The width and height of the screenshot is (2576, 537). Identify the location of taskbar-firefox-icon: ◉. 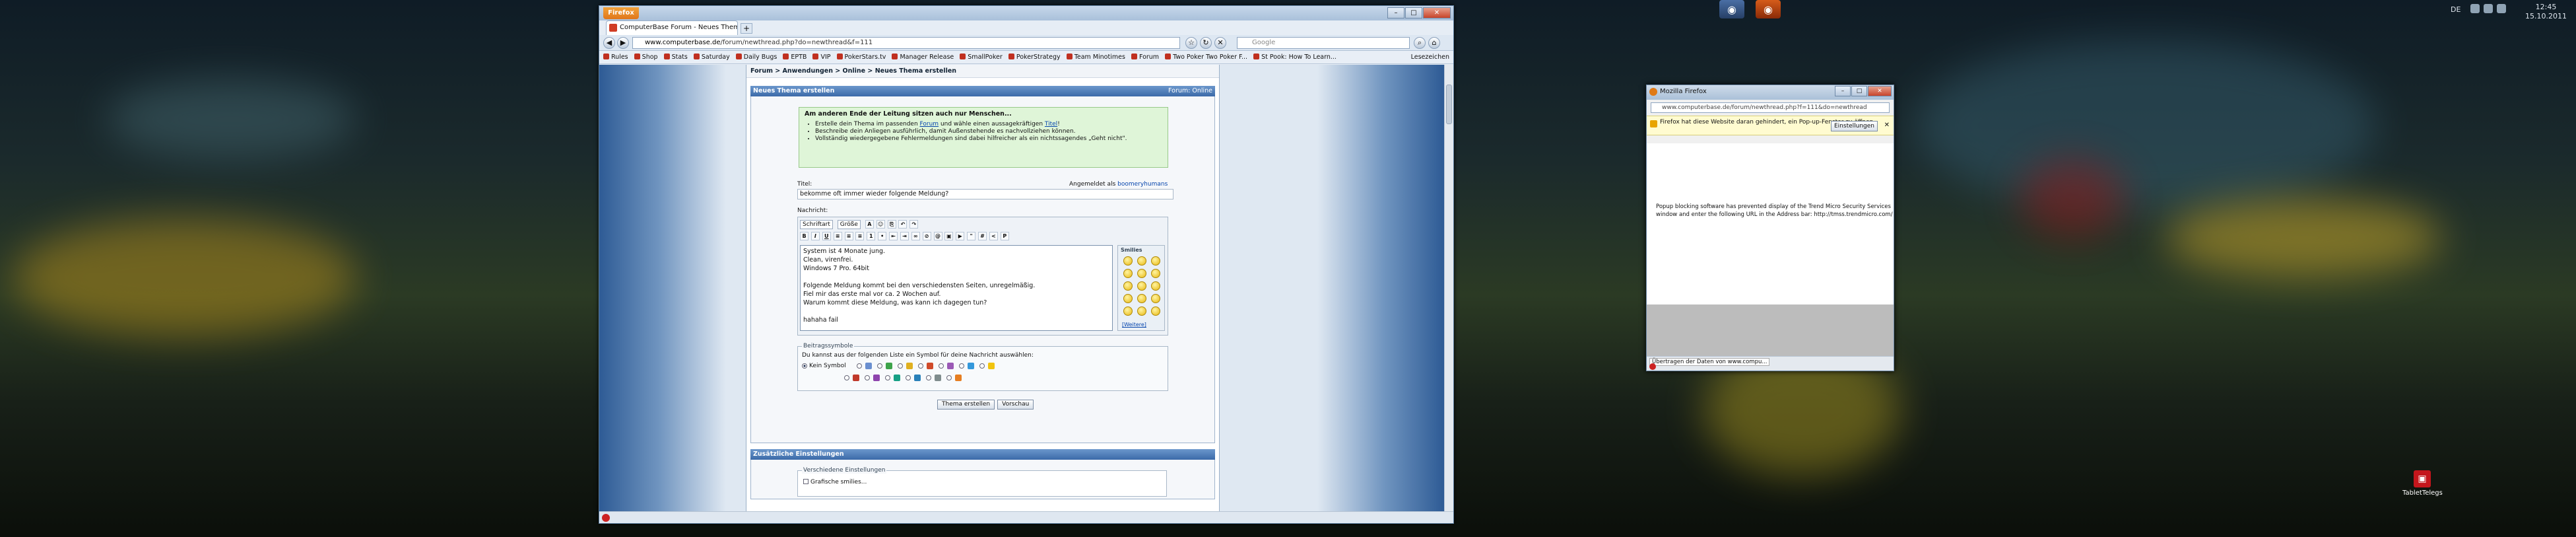
(1768, 9).